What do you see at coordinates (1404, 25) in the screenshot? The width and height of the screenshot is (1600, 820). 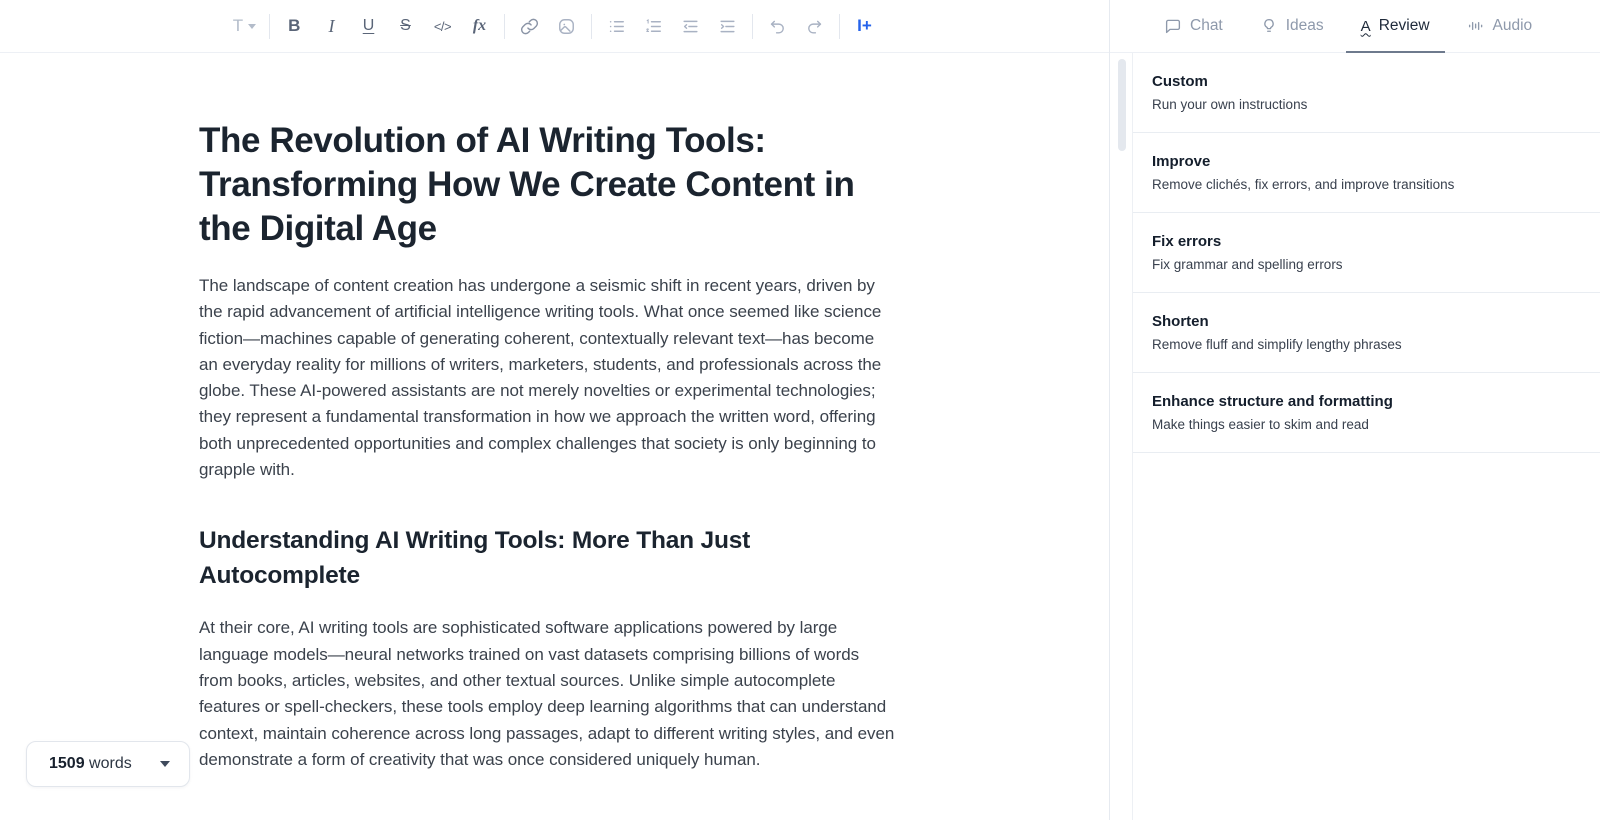 I see `tab-label: Review` at bounding box center [1404, 25].